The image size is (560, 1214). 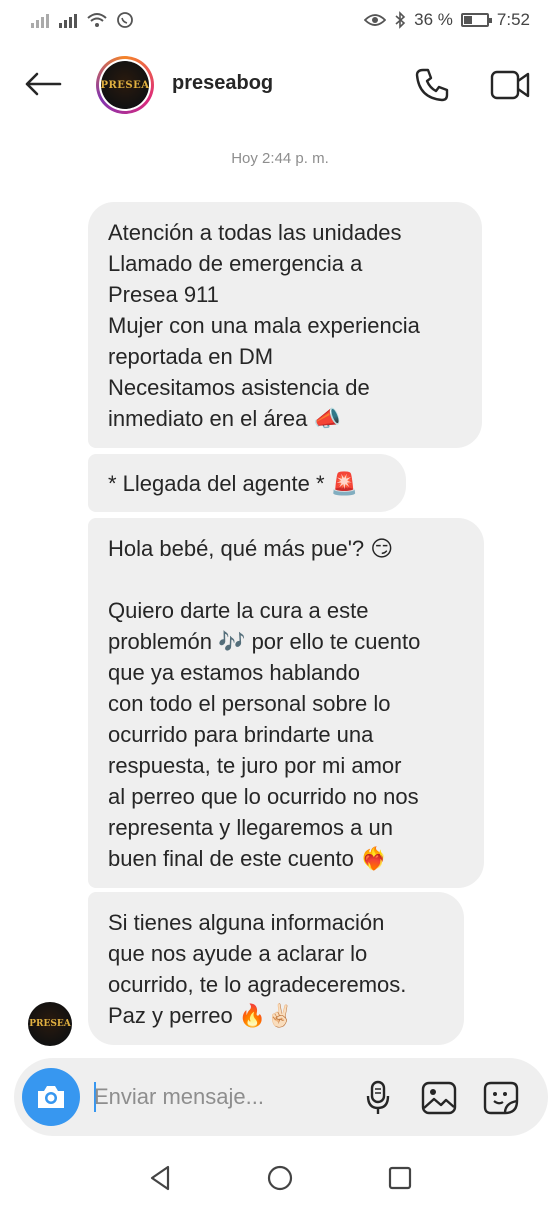 What do you see at coordinates (280, 158) in the screenshot?
I see `thread-timestamp: Hoy 2:44 p. m.` at bounding box center [280, 158].